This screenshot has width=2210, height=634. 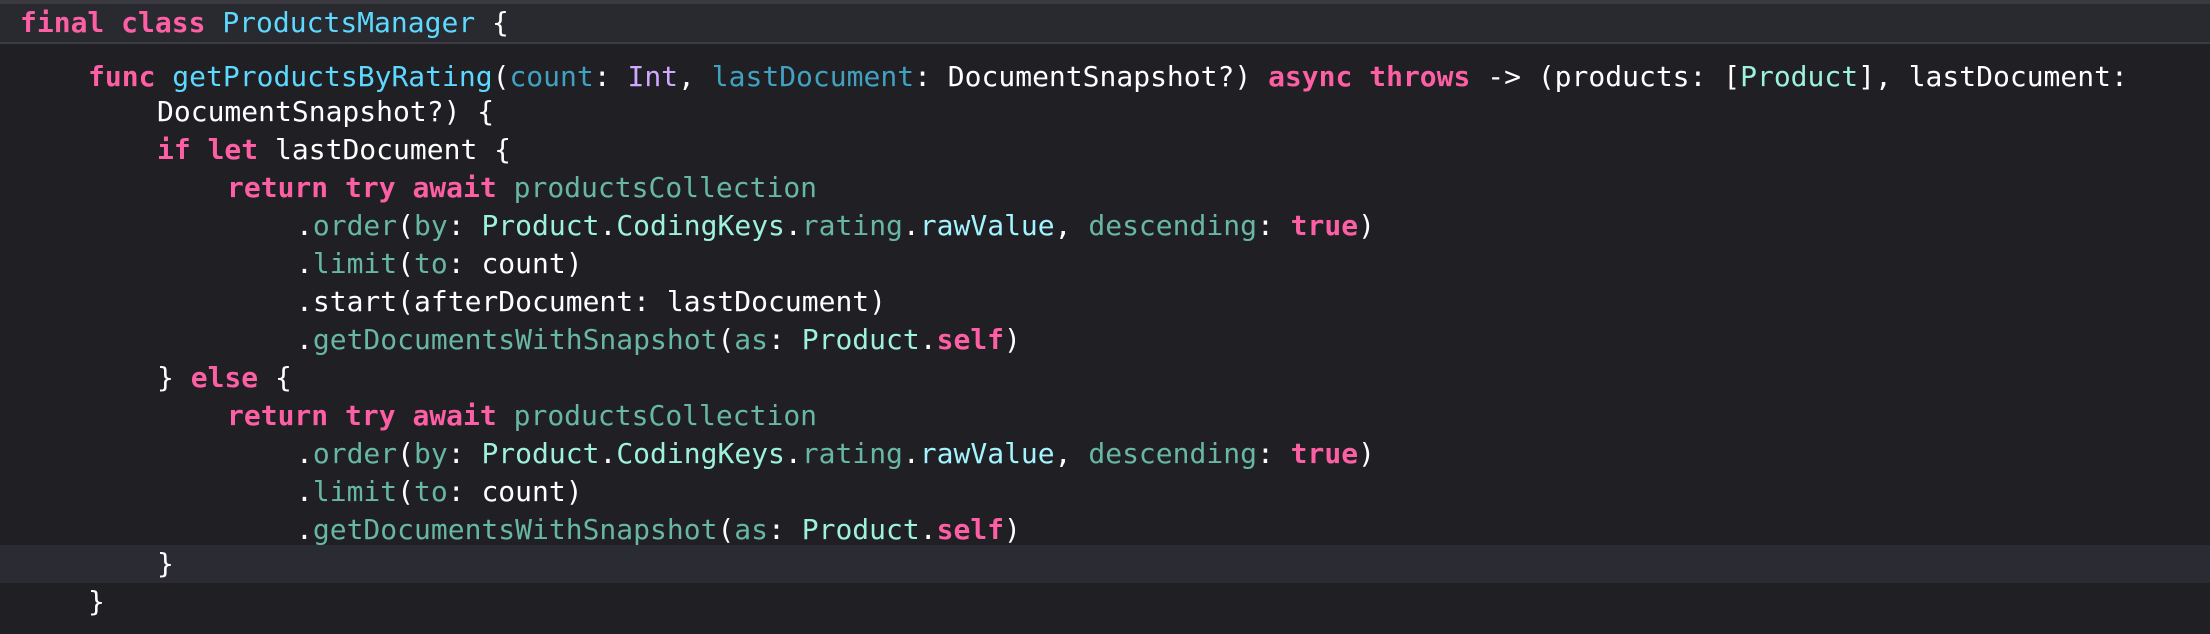 What do you see at coordinates (62, 22) in the screenshot?
I see `code-token-kw: final` at bounding box center [62, 22].